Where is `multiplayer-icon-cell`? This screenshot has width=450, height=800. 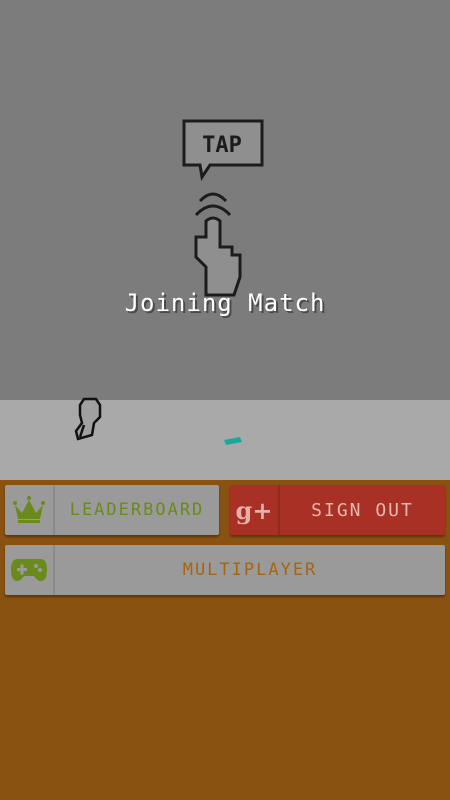
multiplayer-icon-cell is located at coordinates (30, 570).